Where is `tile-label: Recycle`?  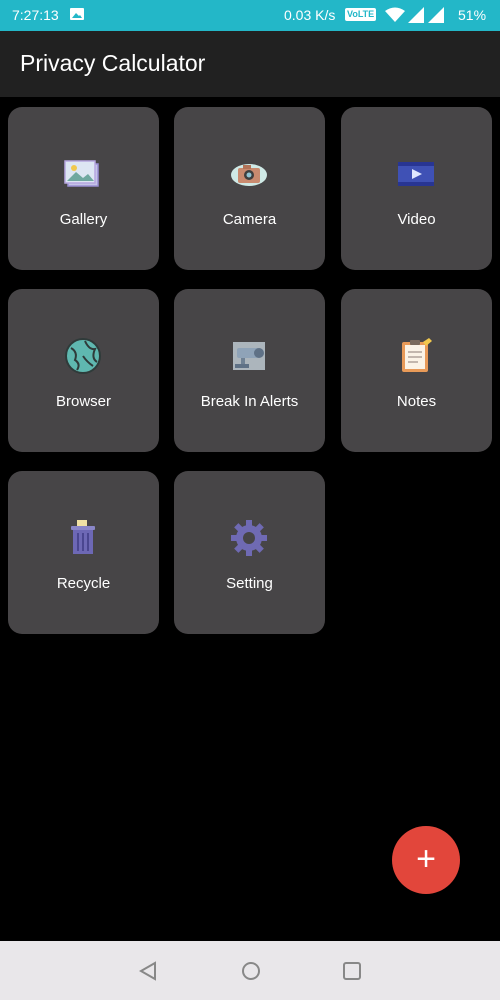 tile-label: Recycle is located at coordinates (83, 583).